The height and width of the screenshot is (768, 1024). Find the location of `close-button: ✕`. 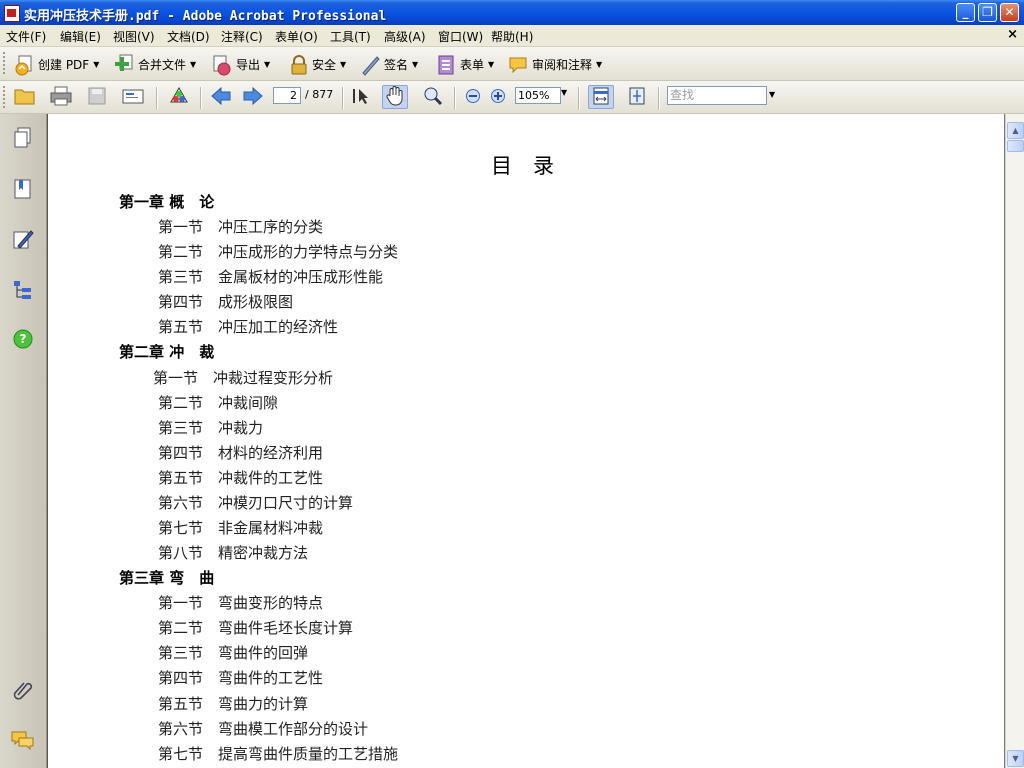

close-button: ✕ is located at coordinates (1009, 12).